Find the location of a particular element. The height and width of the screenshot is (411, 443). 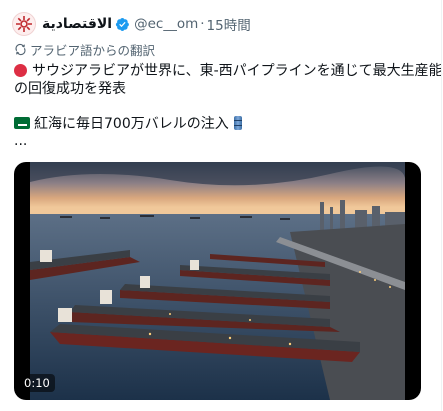

user-handle: @ec__om is located at coordinates (166, 24).